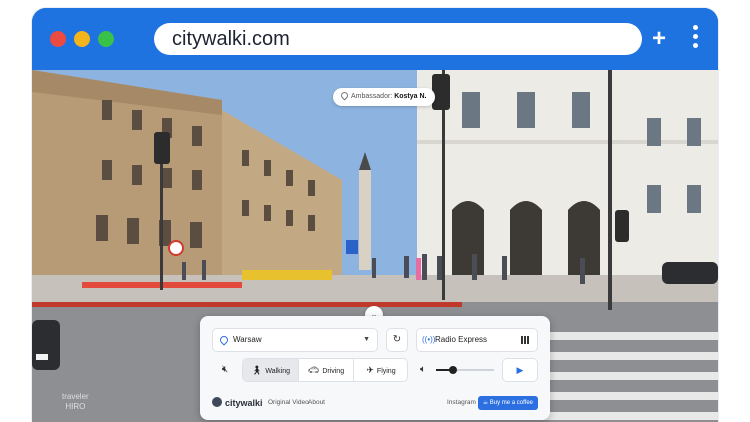 The image size is (750, 422). Describe the element at coordinates (313, 370) in the screenshot. I see `car-icon: 🚗︎` at that location.